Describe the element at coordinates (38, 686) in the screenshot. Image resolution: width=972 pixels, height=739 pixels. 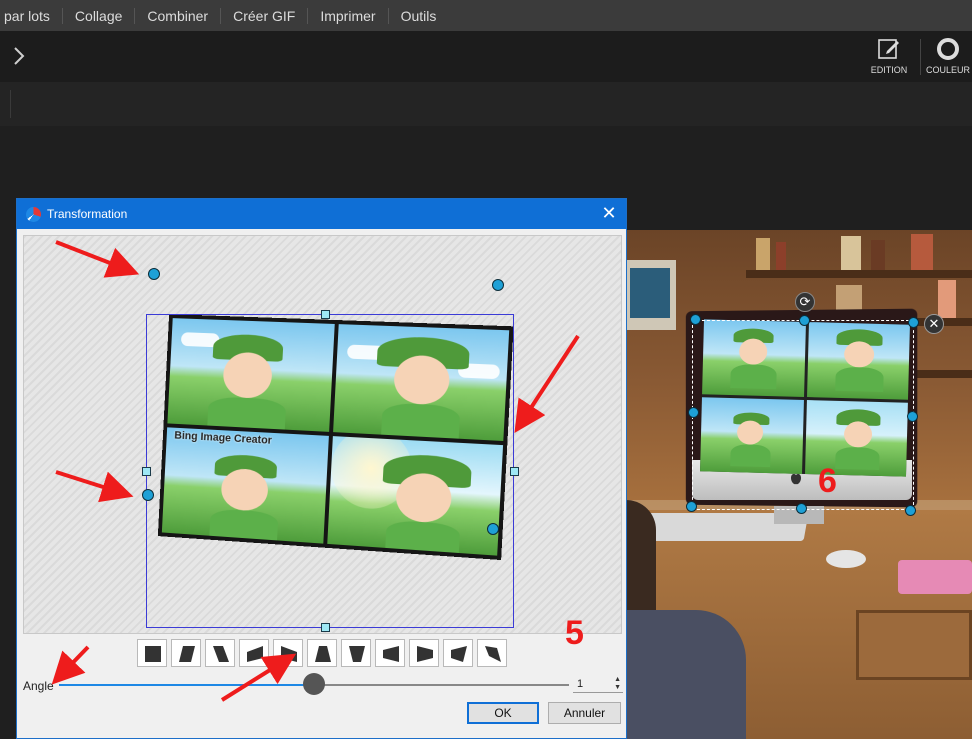
I see `angle-label: Angle` at that location.